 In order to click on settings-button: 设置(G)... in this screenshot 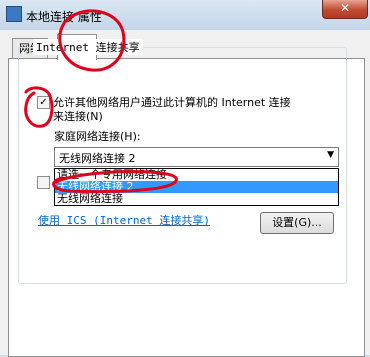, I will do `click(297, 223)`.